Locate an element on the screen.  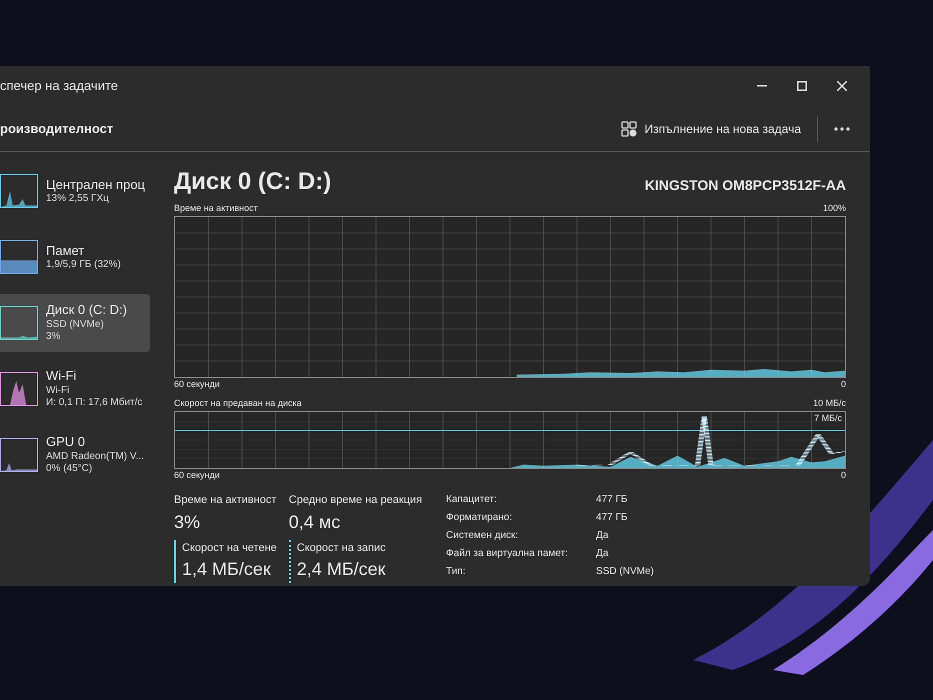
stat-label: Средно време на реакция is located at coordinates (355, 500).